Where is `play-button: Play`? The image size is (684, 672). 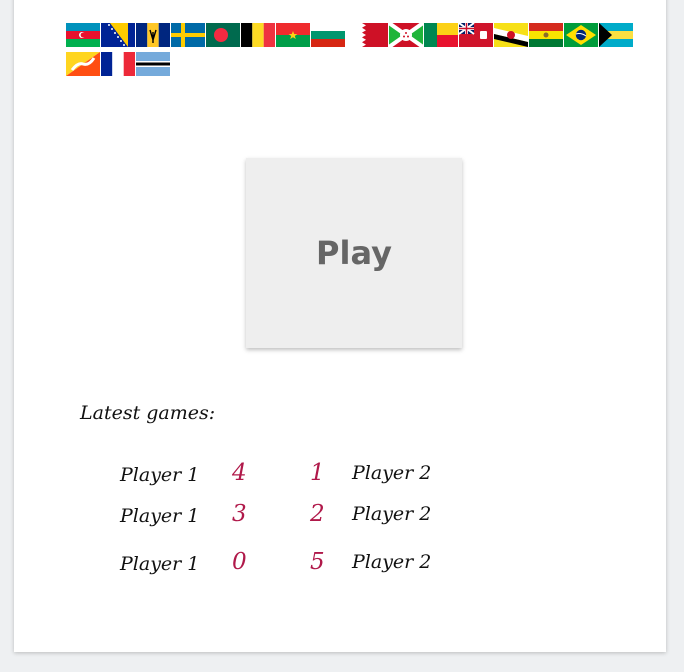
play-button: Play is located at coordinates (354, 253).